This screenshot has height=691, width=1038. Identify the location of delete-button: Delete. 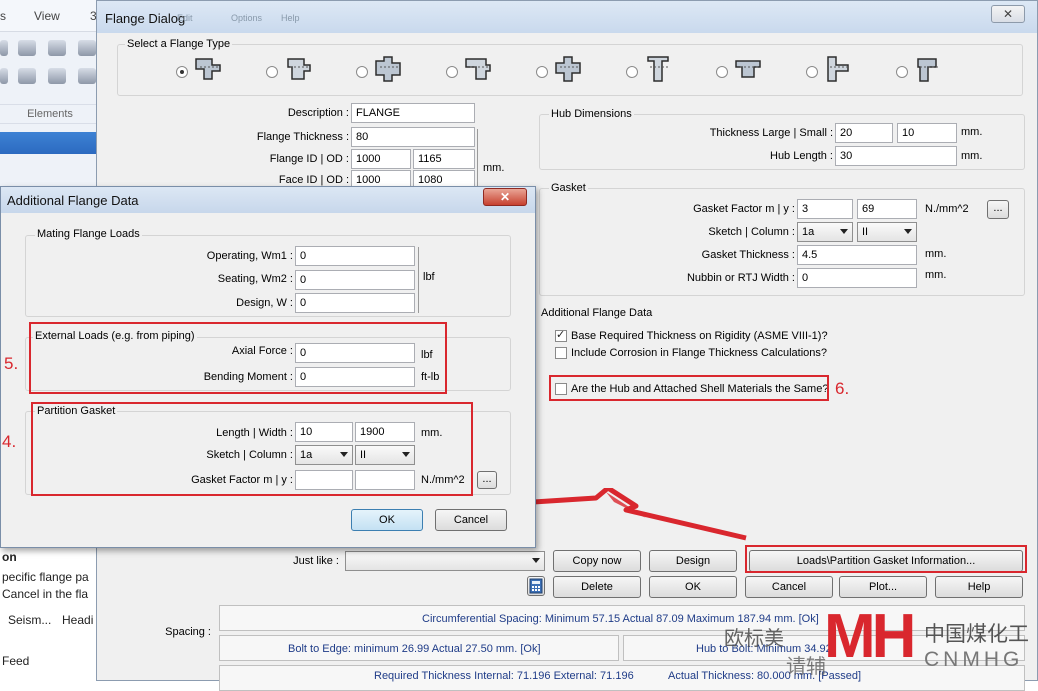
(597, 587).